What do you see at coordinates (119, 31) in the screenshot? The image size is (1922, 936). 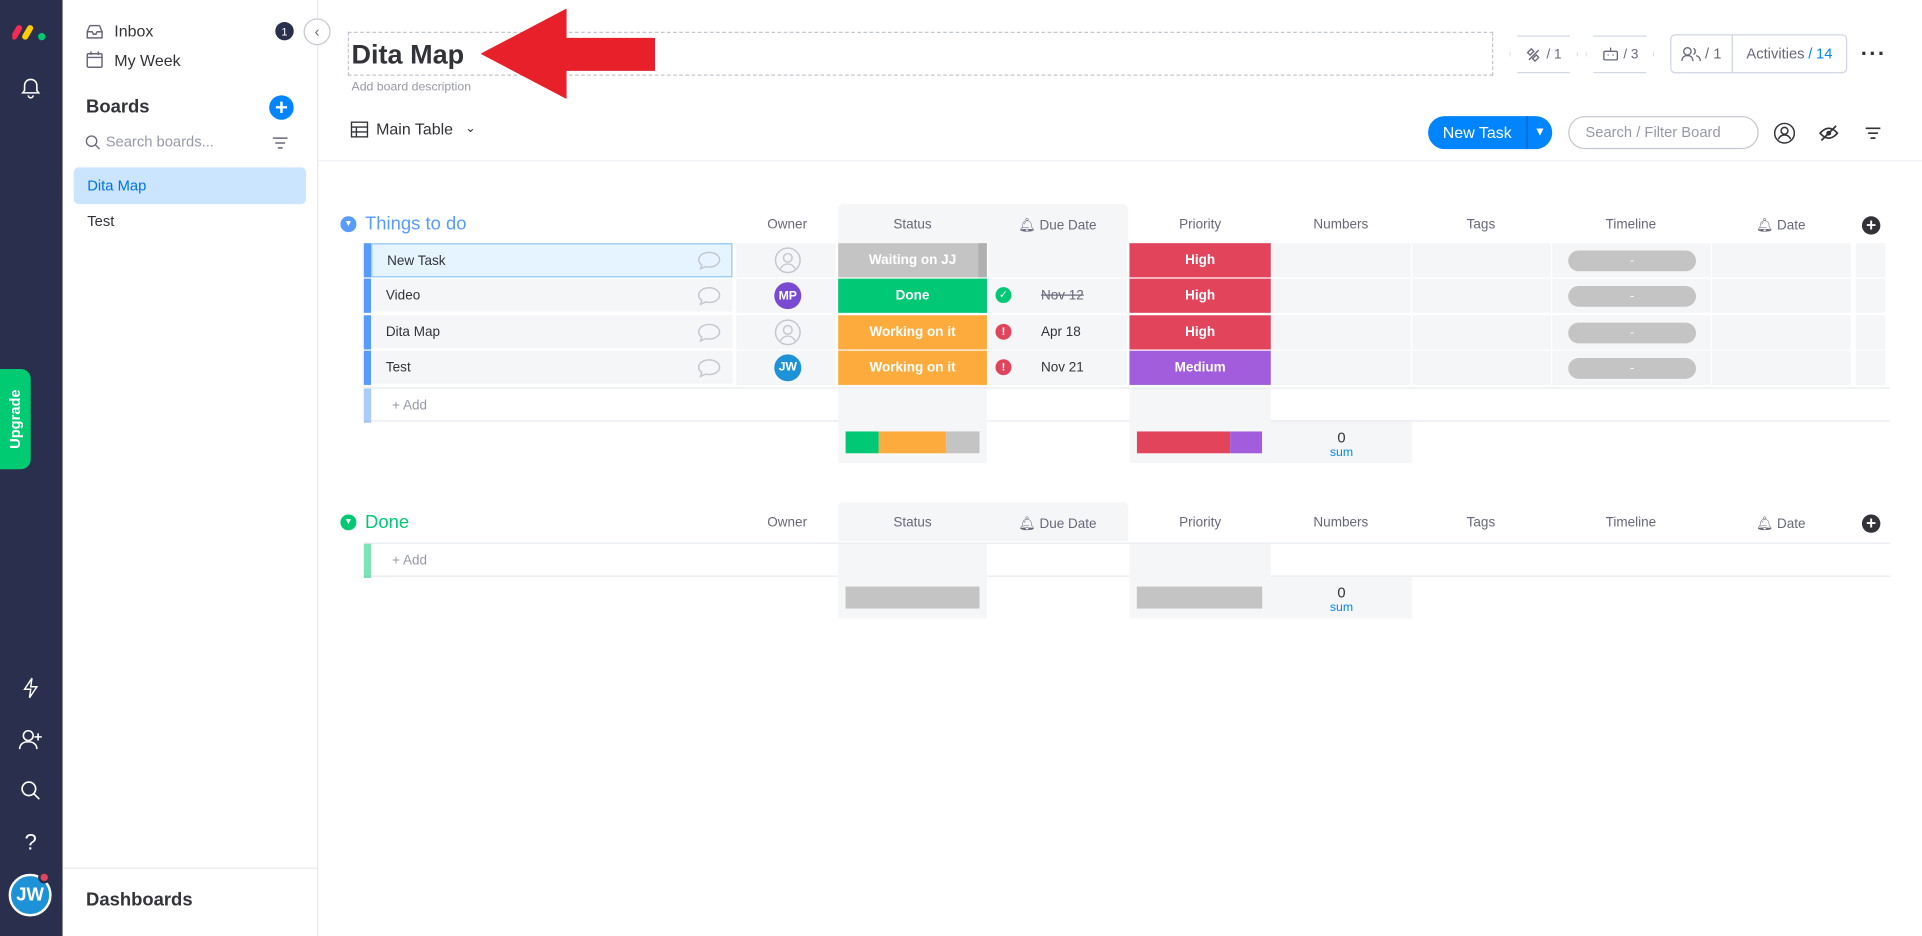 I see `inbox-link: Inbox` at bounding box center [119, 31].